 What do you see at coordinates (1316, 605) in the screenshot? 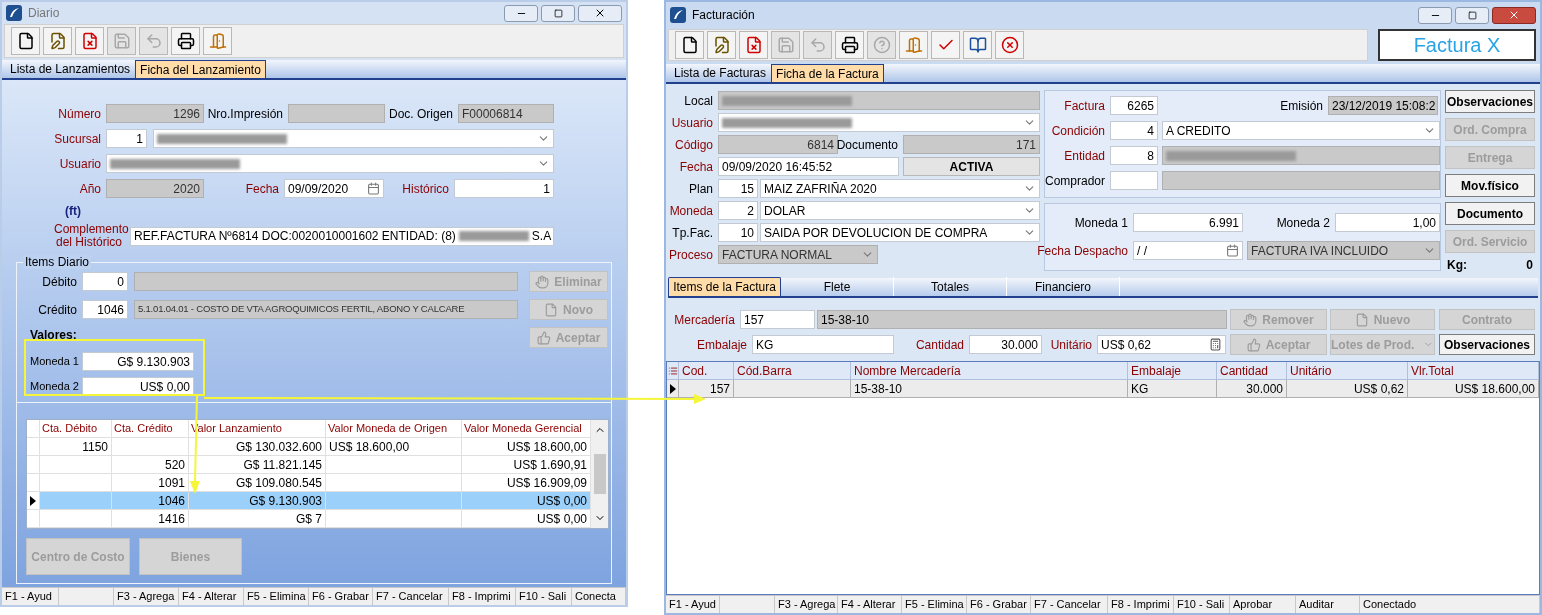
I see `status-text: Auditar` at bounding box center [1316, 605].